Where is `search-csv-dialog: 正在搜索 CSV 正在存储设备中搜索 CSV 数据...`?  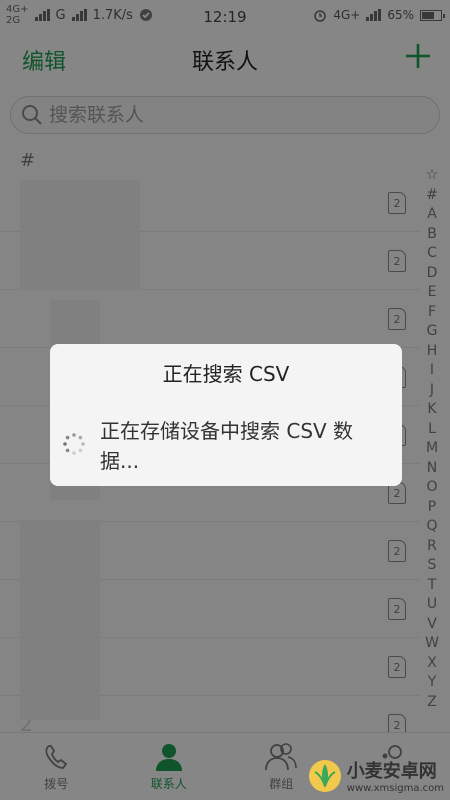
search-csv-dialog: 正在搜索 CSV 正在存储设备中搜索 CSV 数据... is located at coordinates (226, 415).